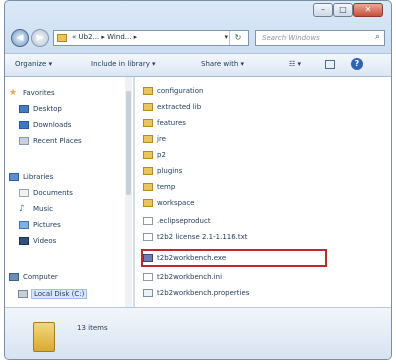  Describe the element at coordinates (53, 294) in the screenshot. I see `nav-local-disk: Local Disk (C:)` at that location.